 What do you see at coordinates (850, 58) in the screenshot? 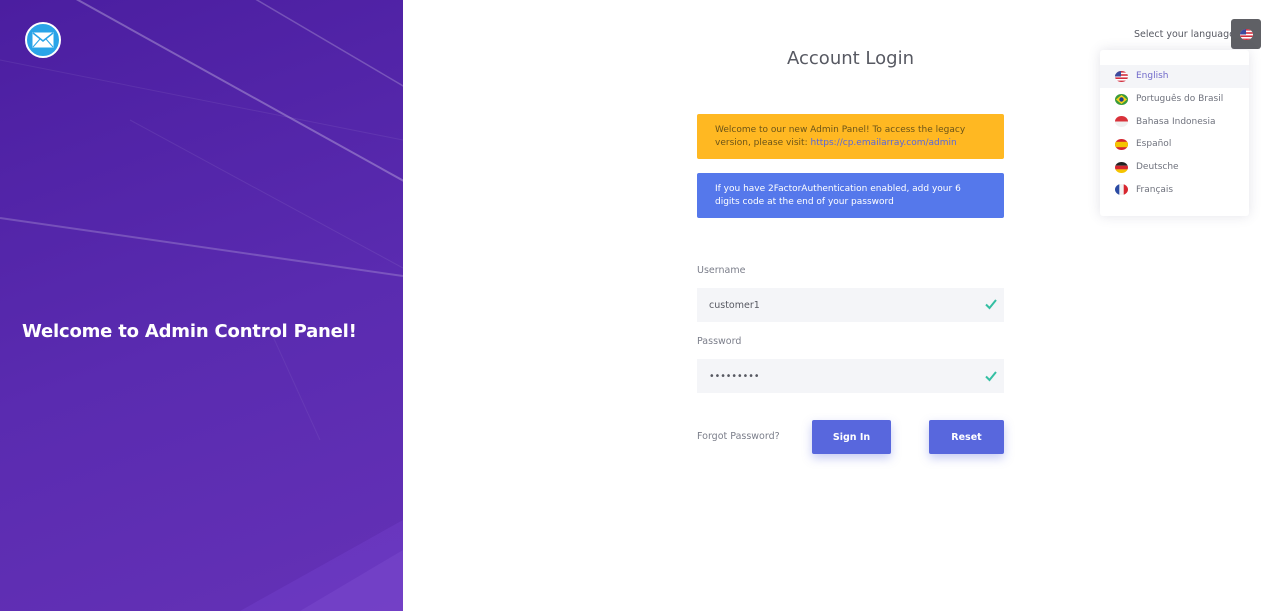
I see `page-title: Account Login` at bounding box center [850, 58].